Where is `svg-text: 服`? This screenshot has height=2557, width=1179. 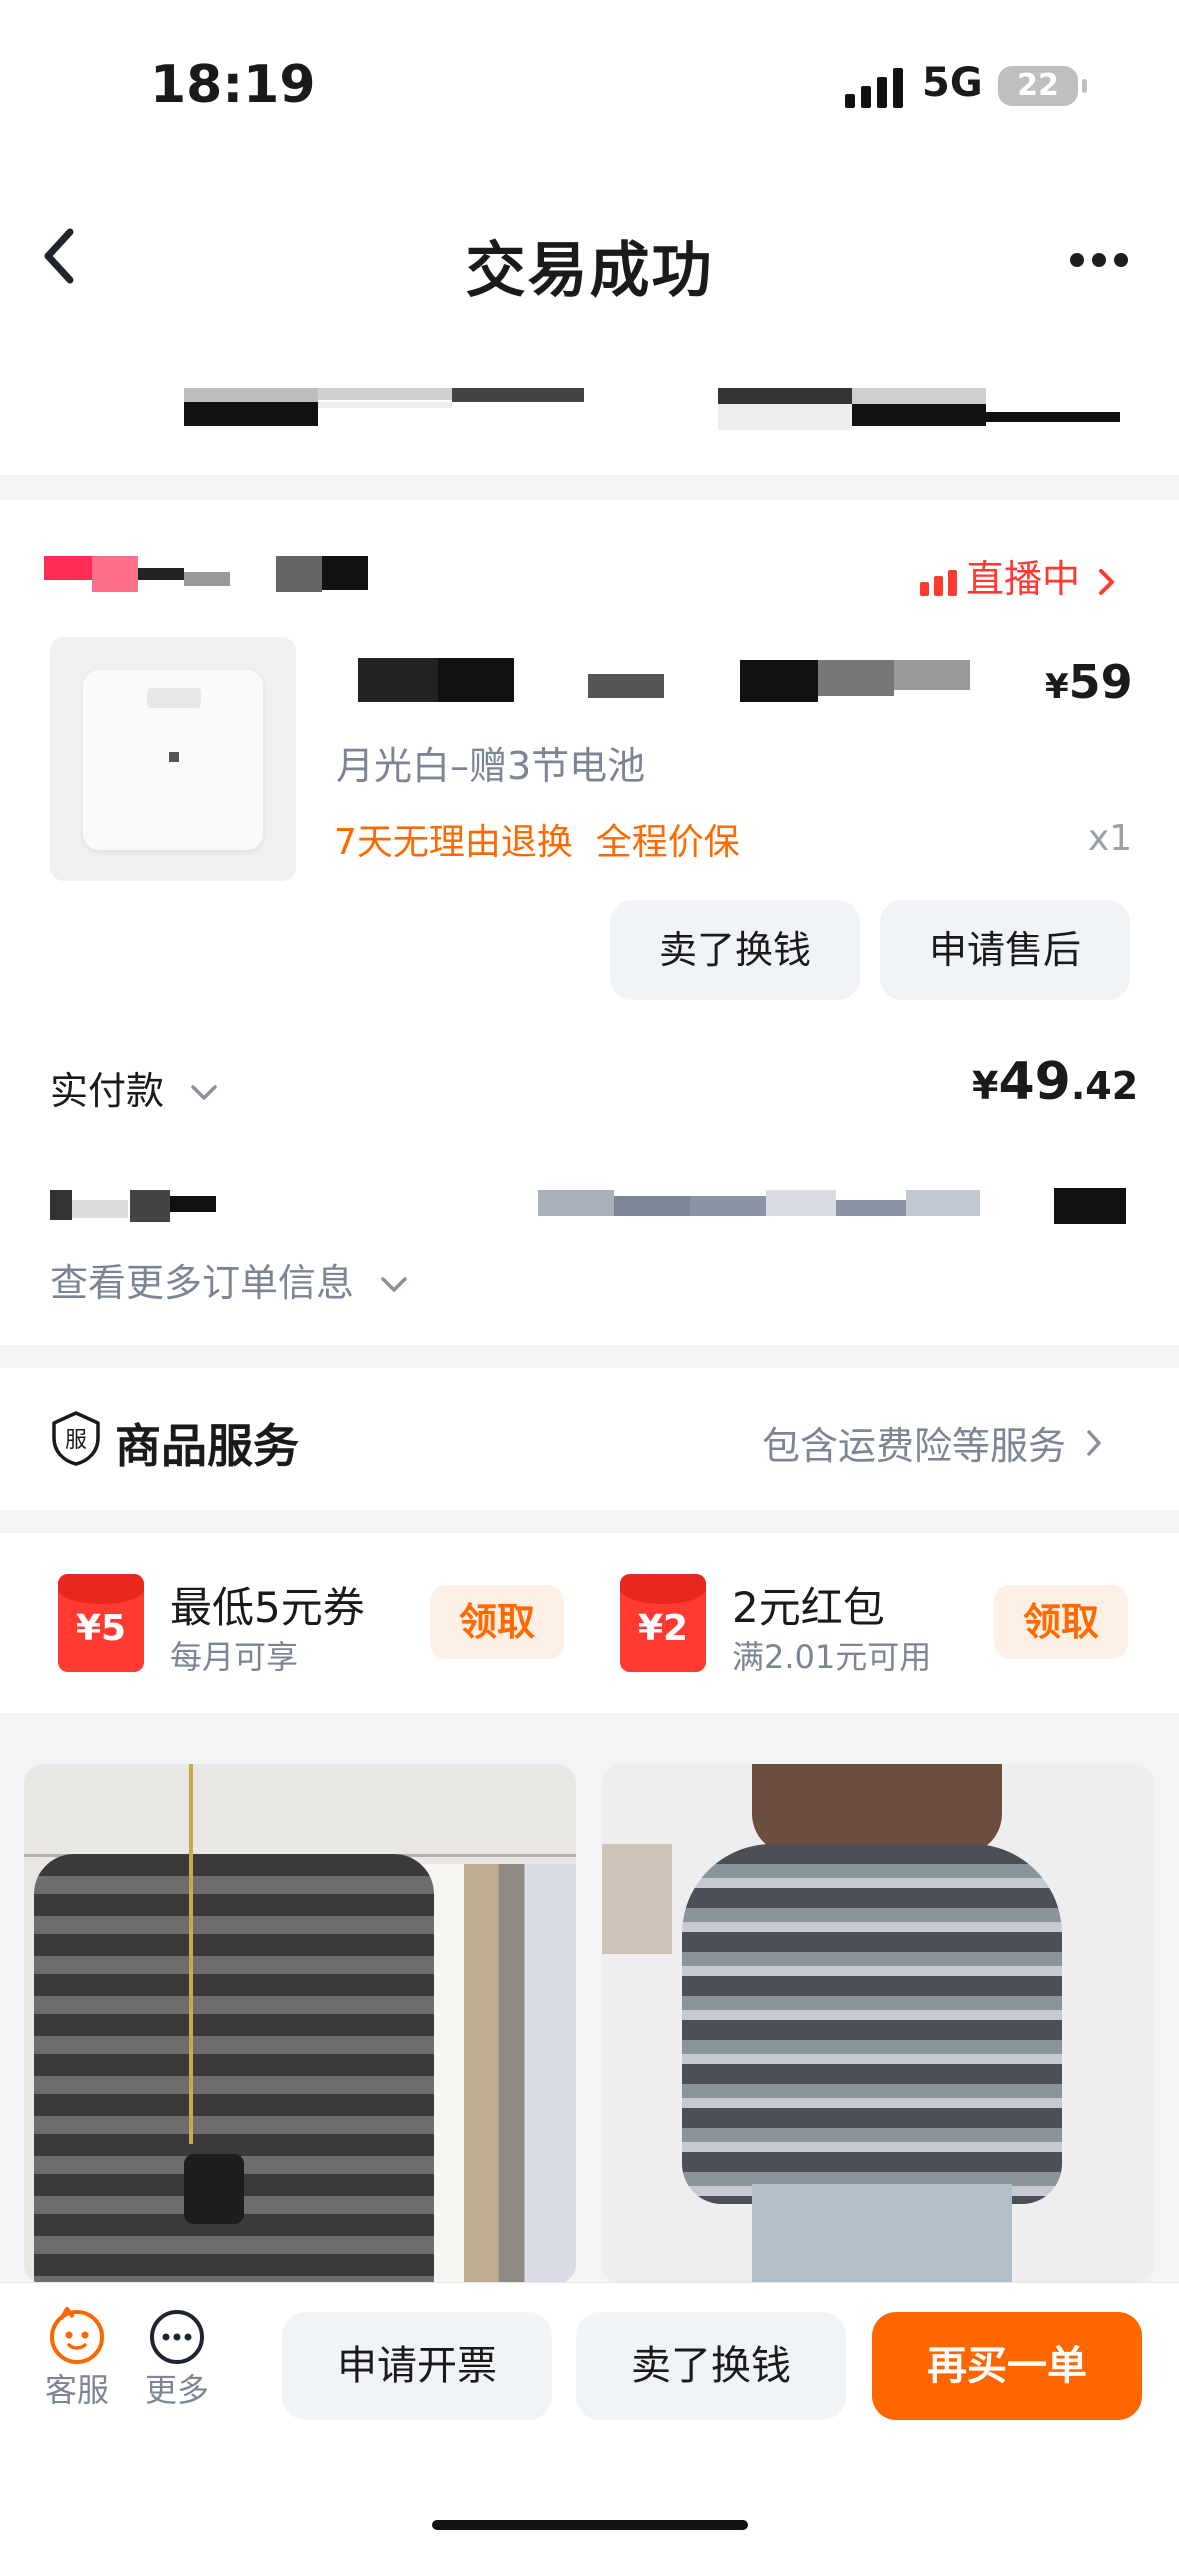 svg-text: 服 is located at coordinates (76, 1440).